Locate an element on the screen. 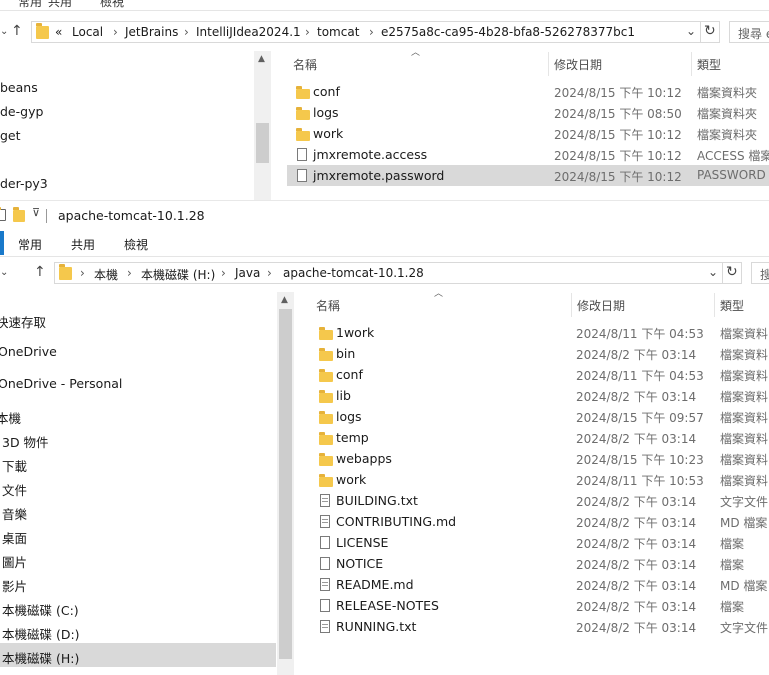 This screenshot has width=769, height=675. file-name: conf is located at coordinates (349, 374).